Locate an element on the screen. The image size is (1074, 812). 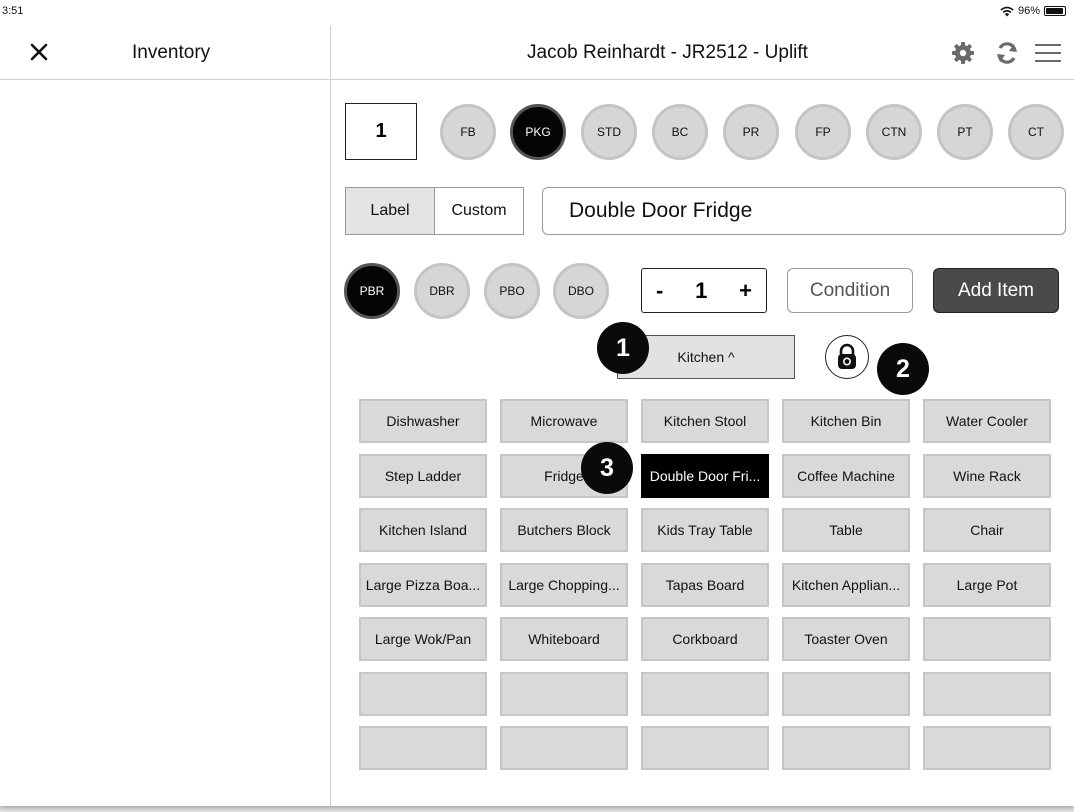
item-tile: Table is located at coordinates (846, 530).